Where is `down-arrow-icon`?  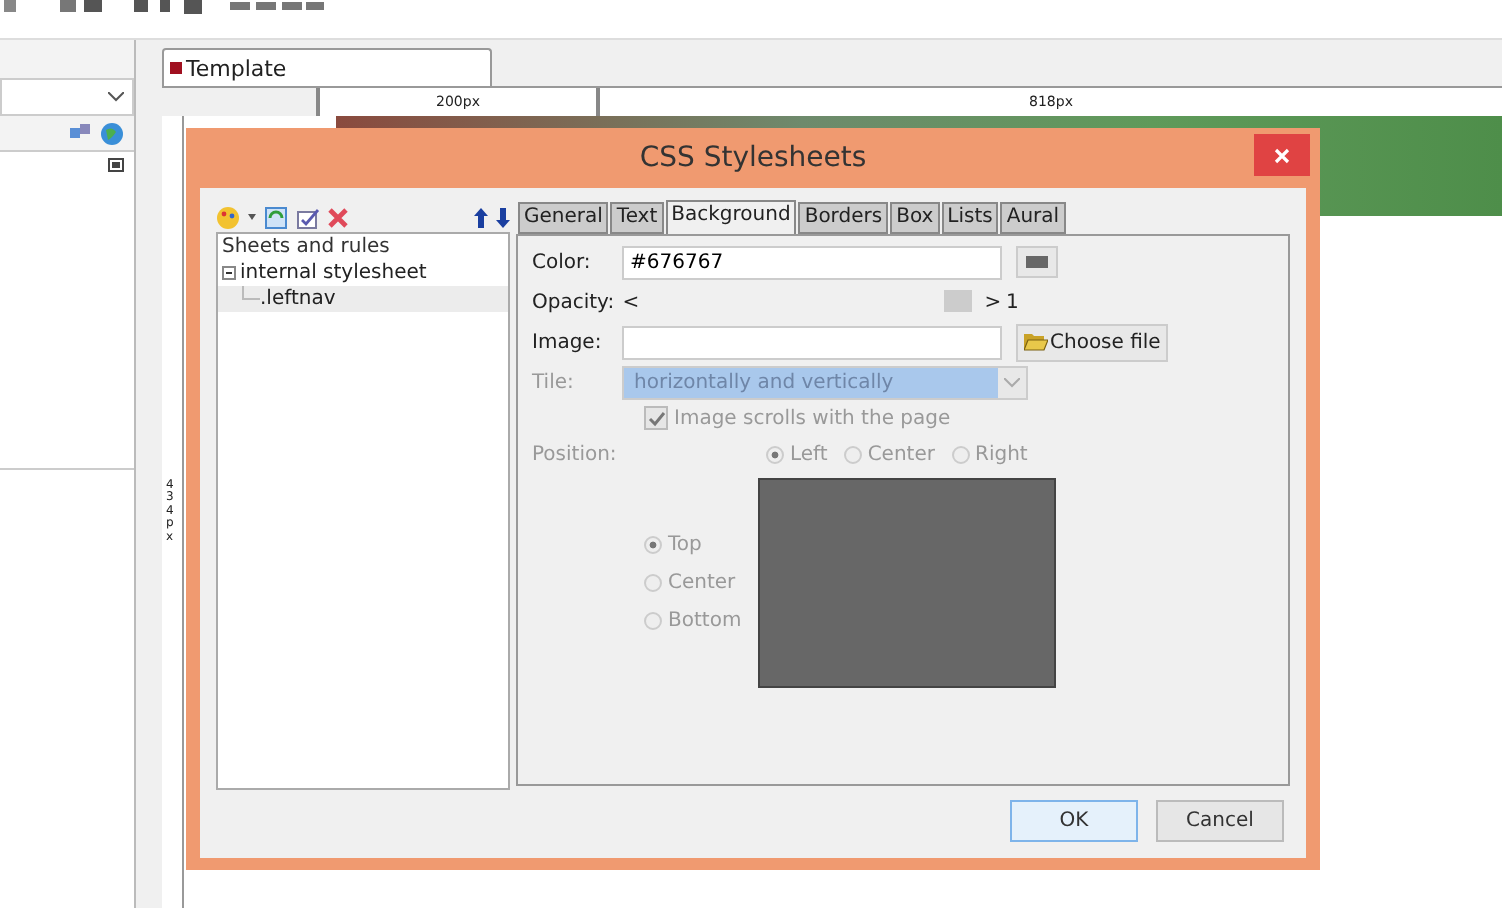 down-arrow-icon is located at coordinates (503, 217).